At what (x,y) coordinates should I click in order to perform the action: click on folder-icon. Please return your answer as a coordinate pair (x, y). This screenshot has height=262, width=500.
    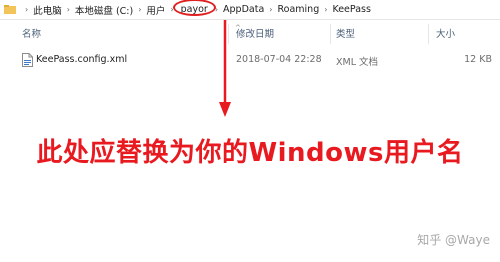
    Looking at the image, I should click on (10, 9).